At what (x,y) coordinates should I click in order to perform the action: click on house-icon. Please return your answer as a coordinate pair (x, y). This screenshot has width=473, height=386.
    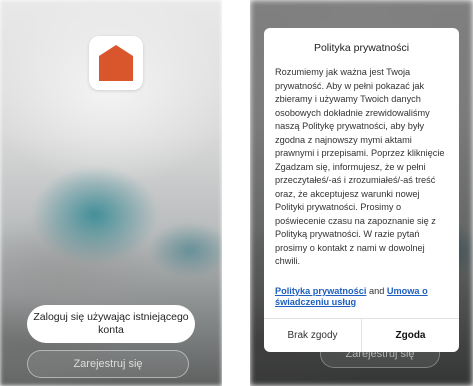
    Looking at the image, I should click on (116, 63).